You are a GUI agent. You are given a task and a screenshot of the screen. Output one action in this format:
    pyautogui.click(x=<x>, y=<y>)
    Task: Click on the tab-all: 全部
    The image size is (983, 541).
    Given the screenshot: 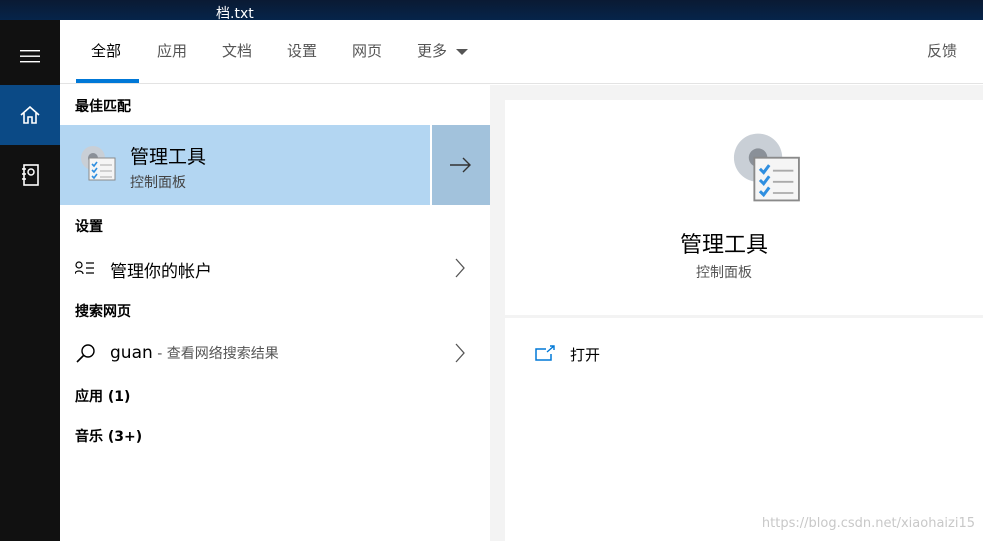 What is the action you would take?
    pyautogui.click(x=106, y=50)
    